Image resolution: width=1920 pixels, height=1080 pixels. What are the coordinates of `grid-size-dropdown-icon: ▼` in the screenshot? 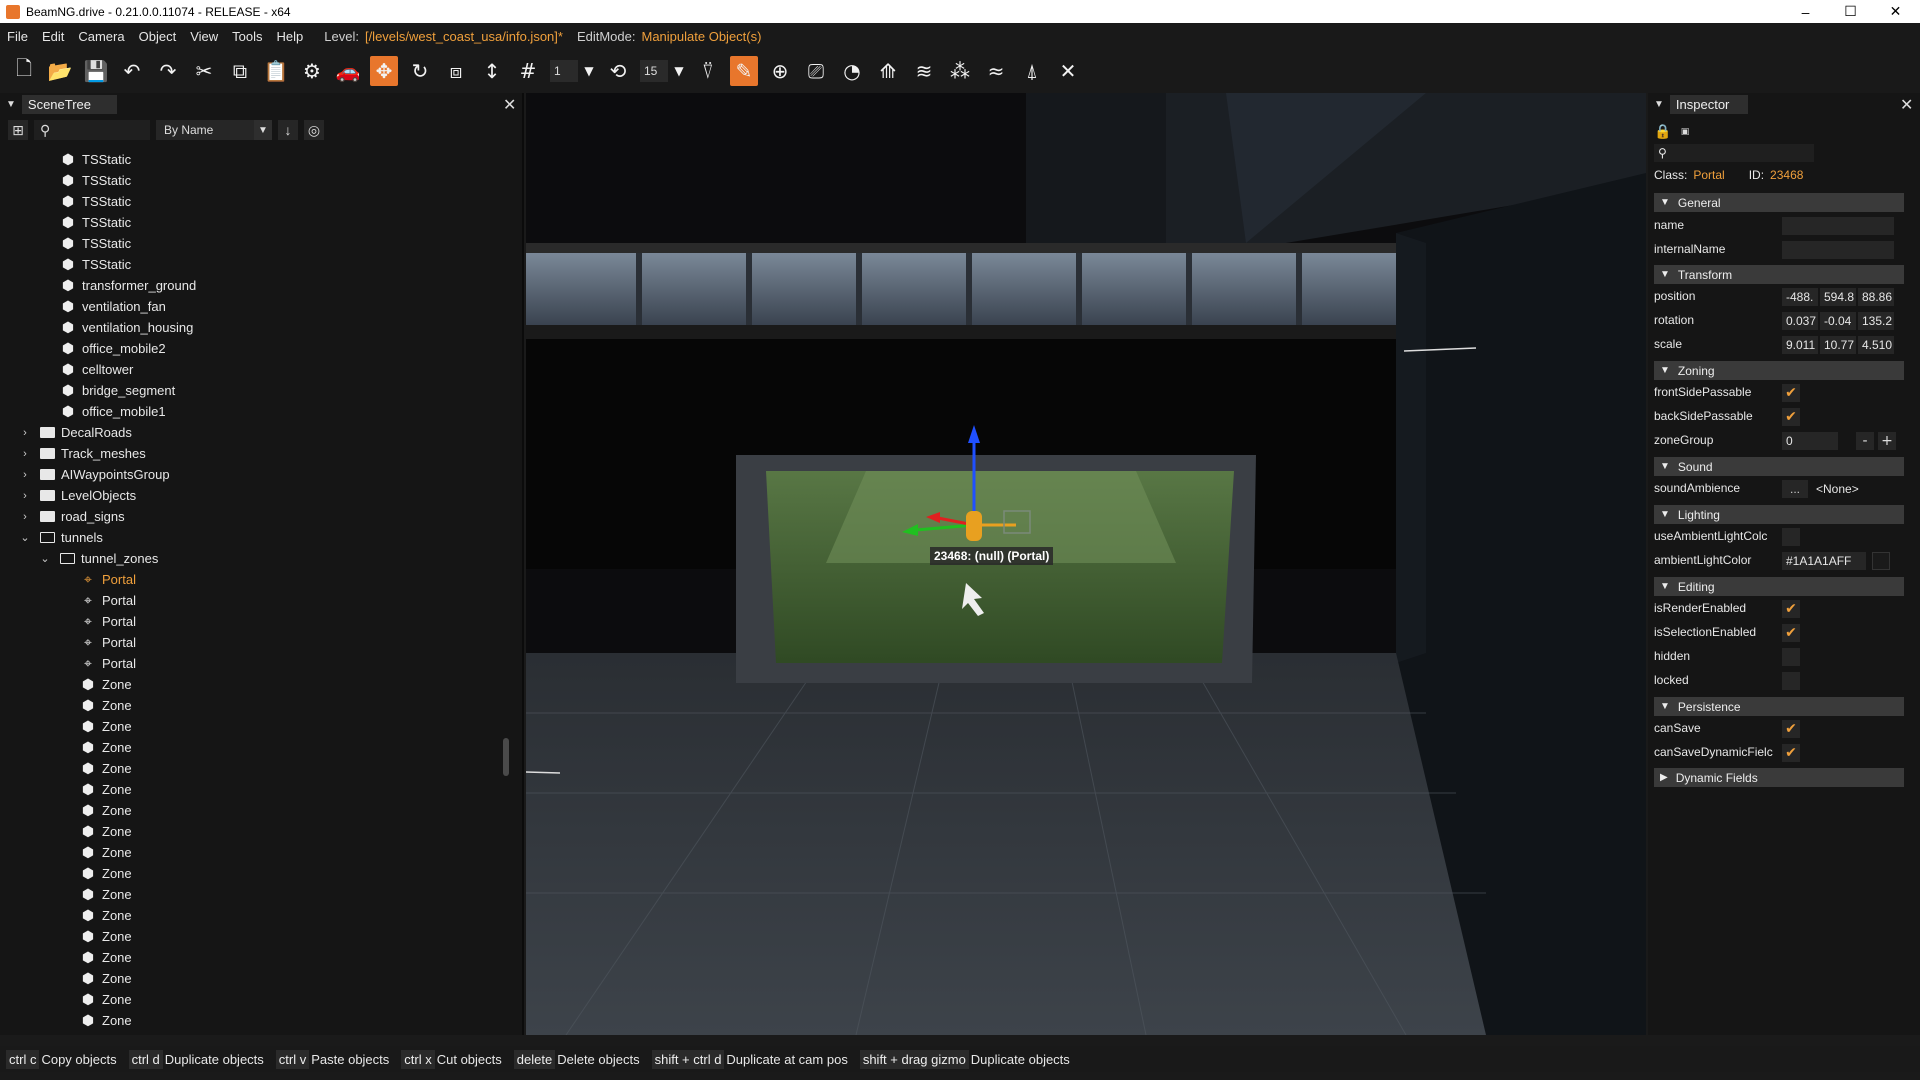 It's located at (589, 71).